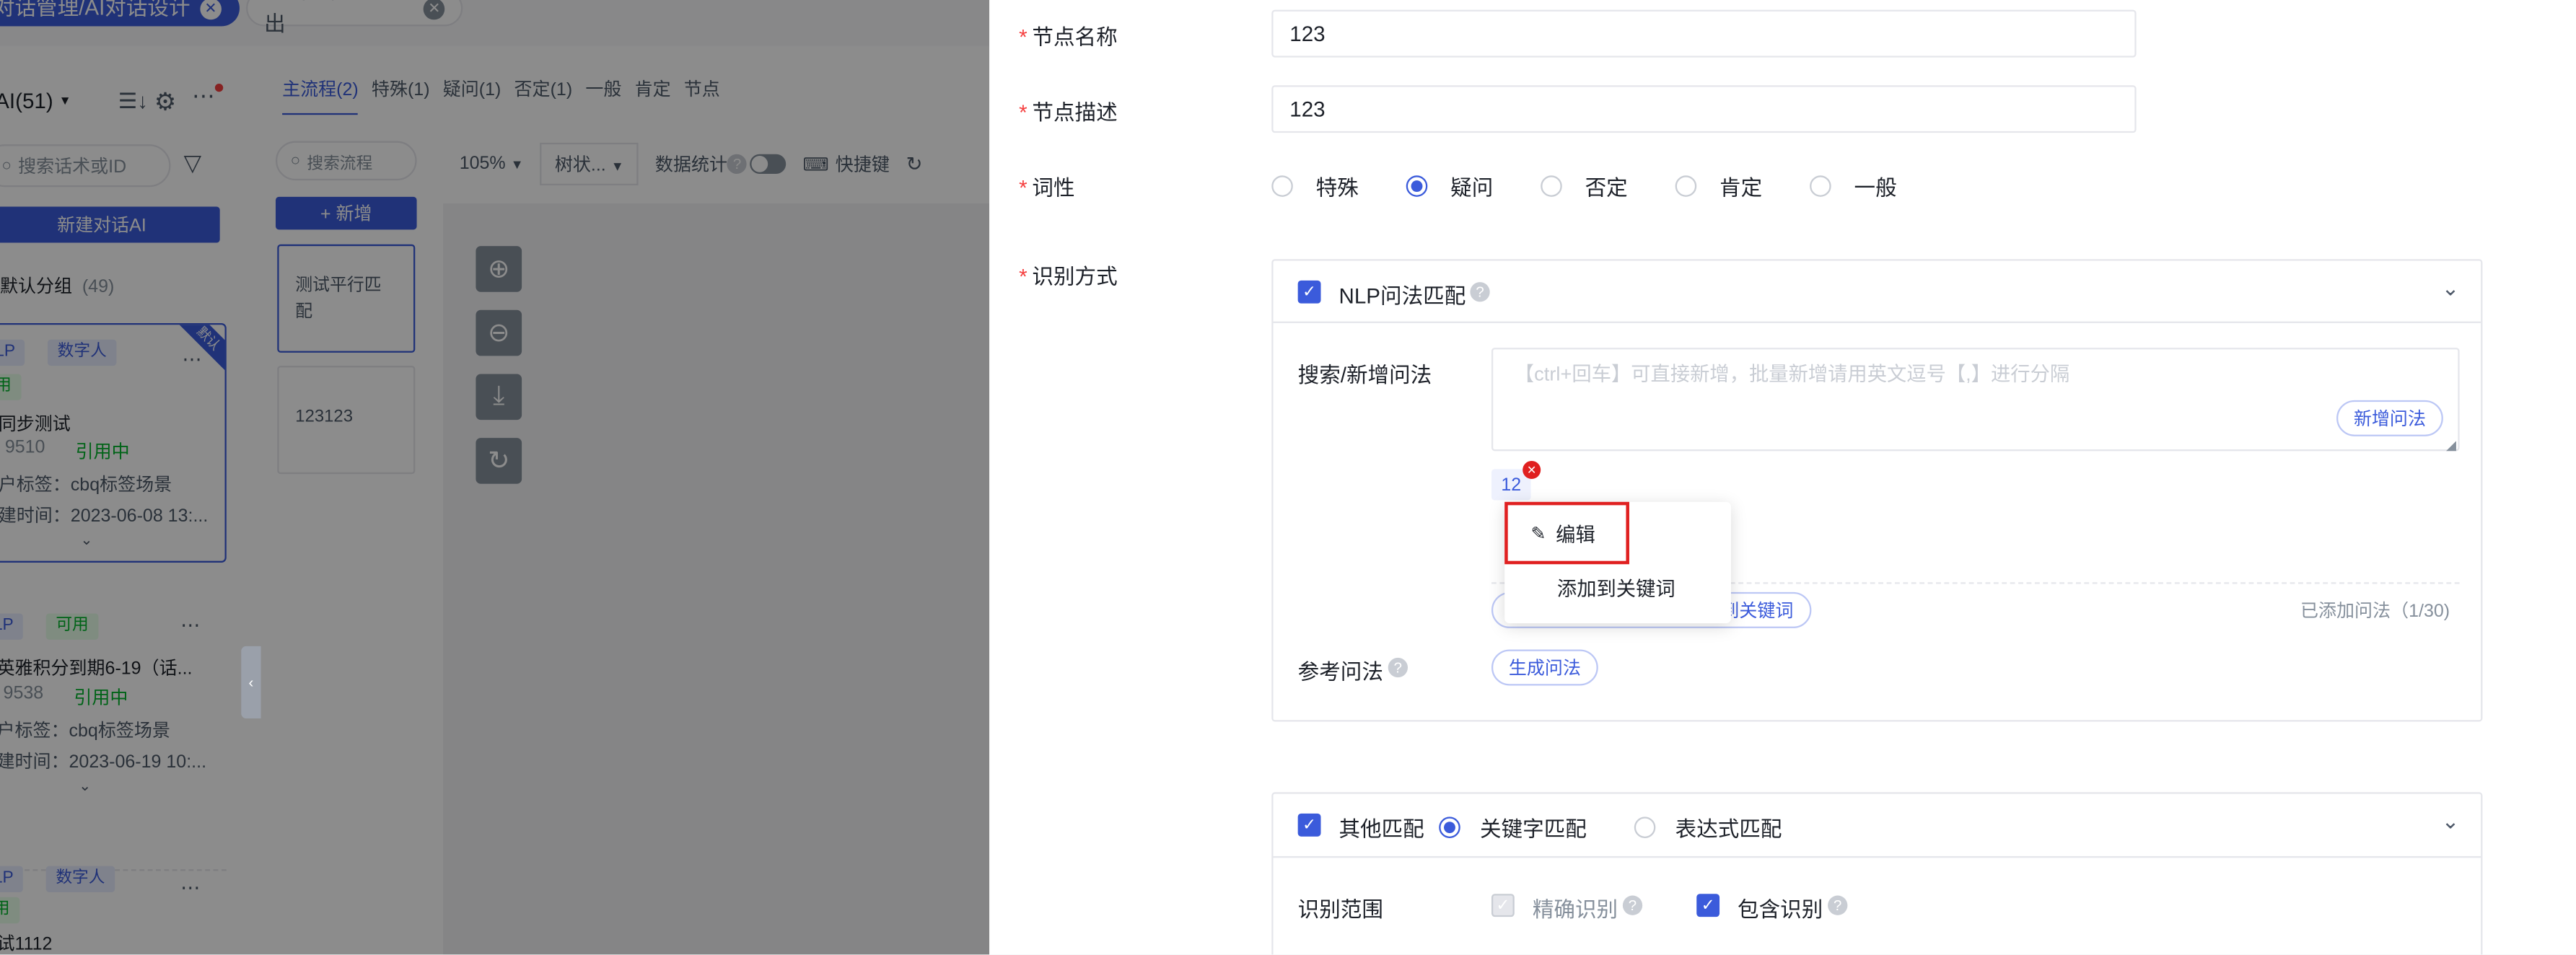 The width and height of the screenshot is (2576, 955). I want to click on chip-context-menu: ✎ 编辑 添加到关键词, so click(1617, 562).